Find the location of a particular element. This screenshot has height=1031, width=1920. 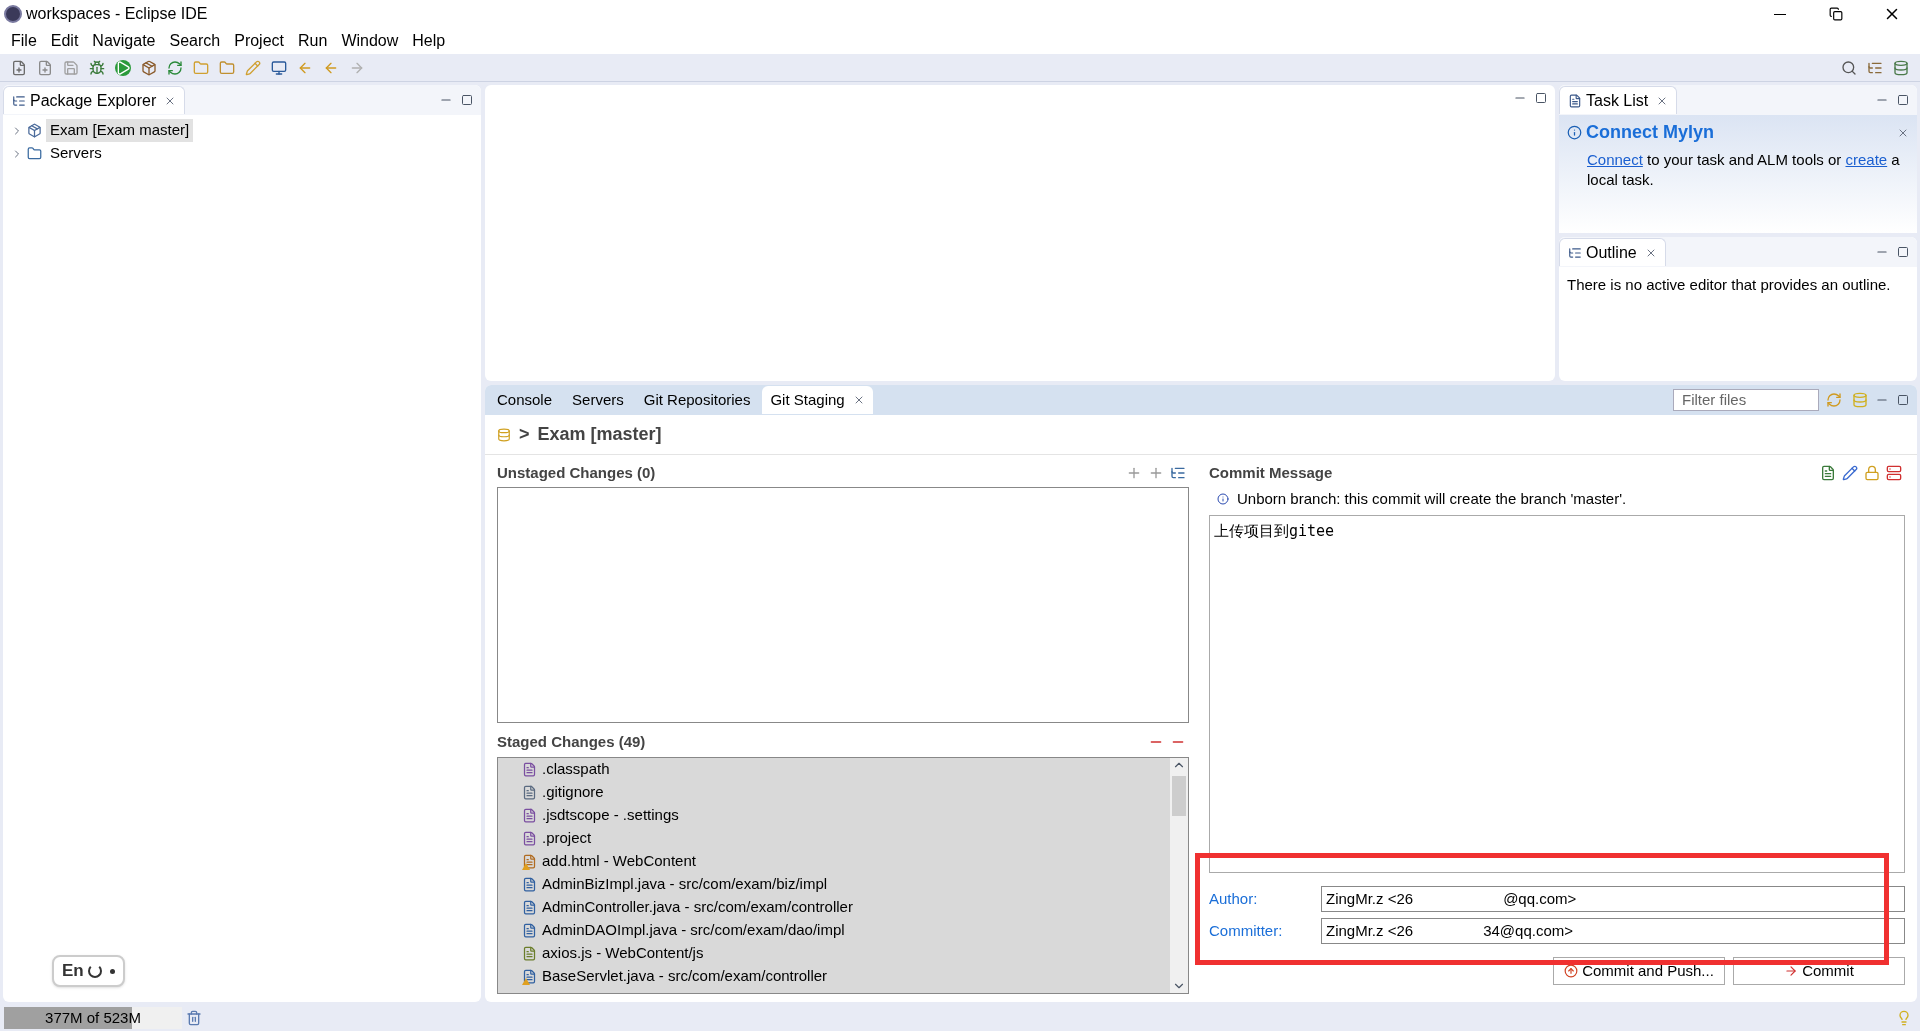

panel-tab: Git Repositories is located at coordinates (697, 400).